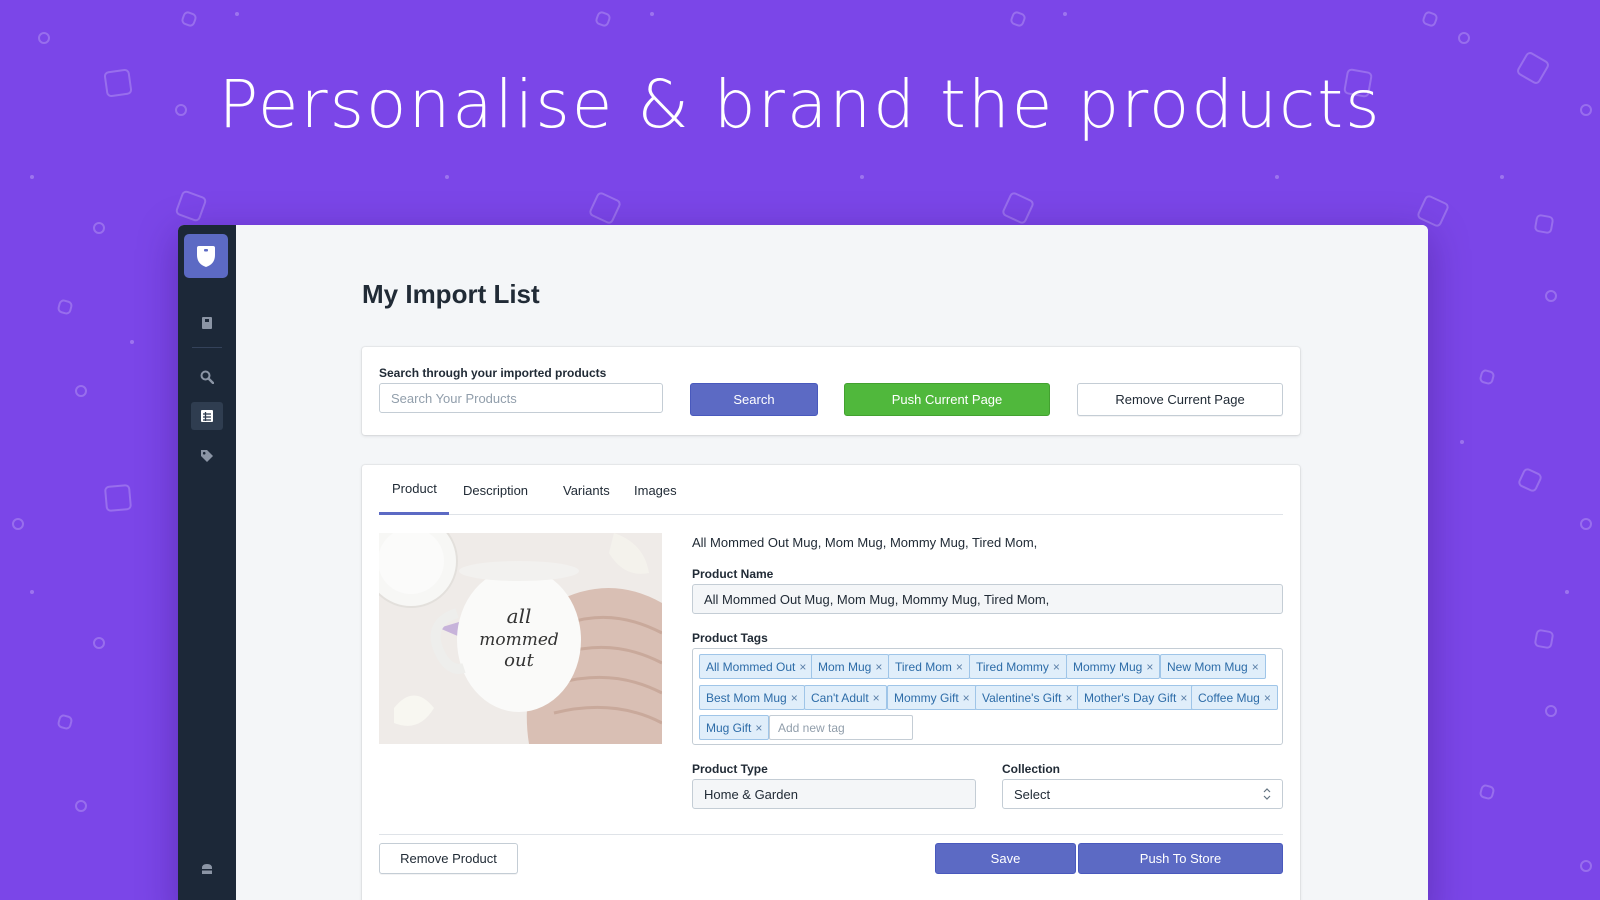  Describe the element at coordinates (1180, 399) in the screenshot. I see `remove-current-page-button: Remove Current Page` at that location.